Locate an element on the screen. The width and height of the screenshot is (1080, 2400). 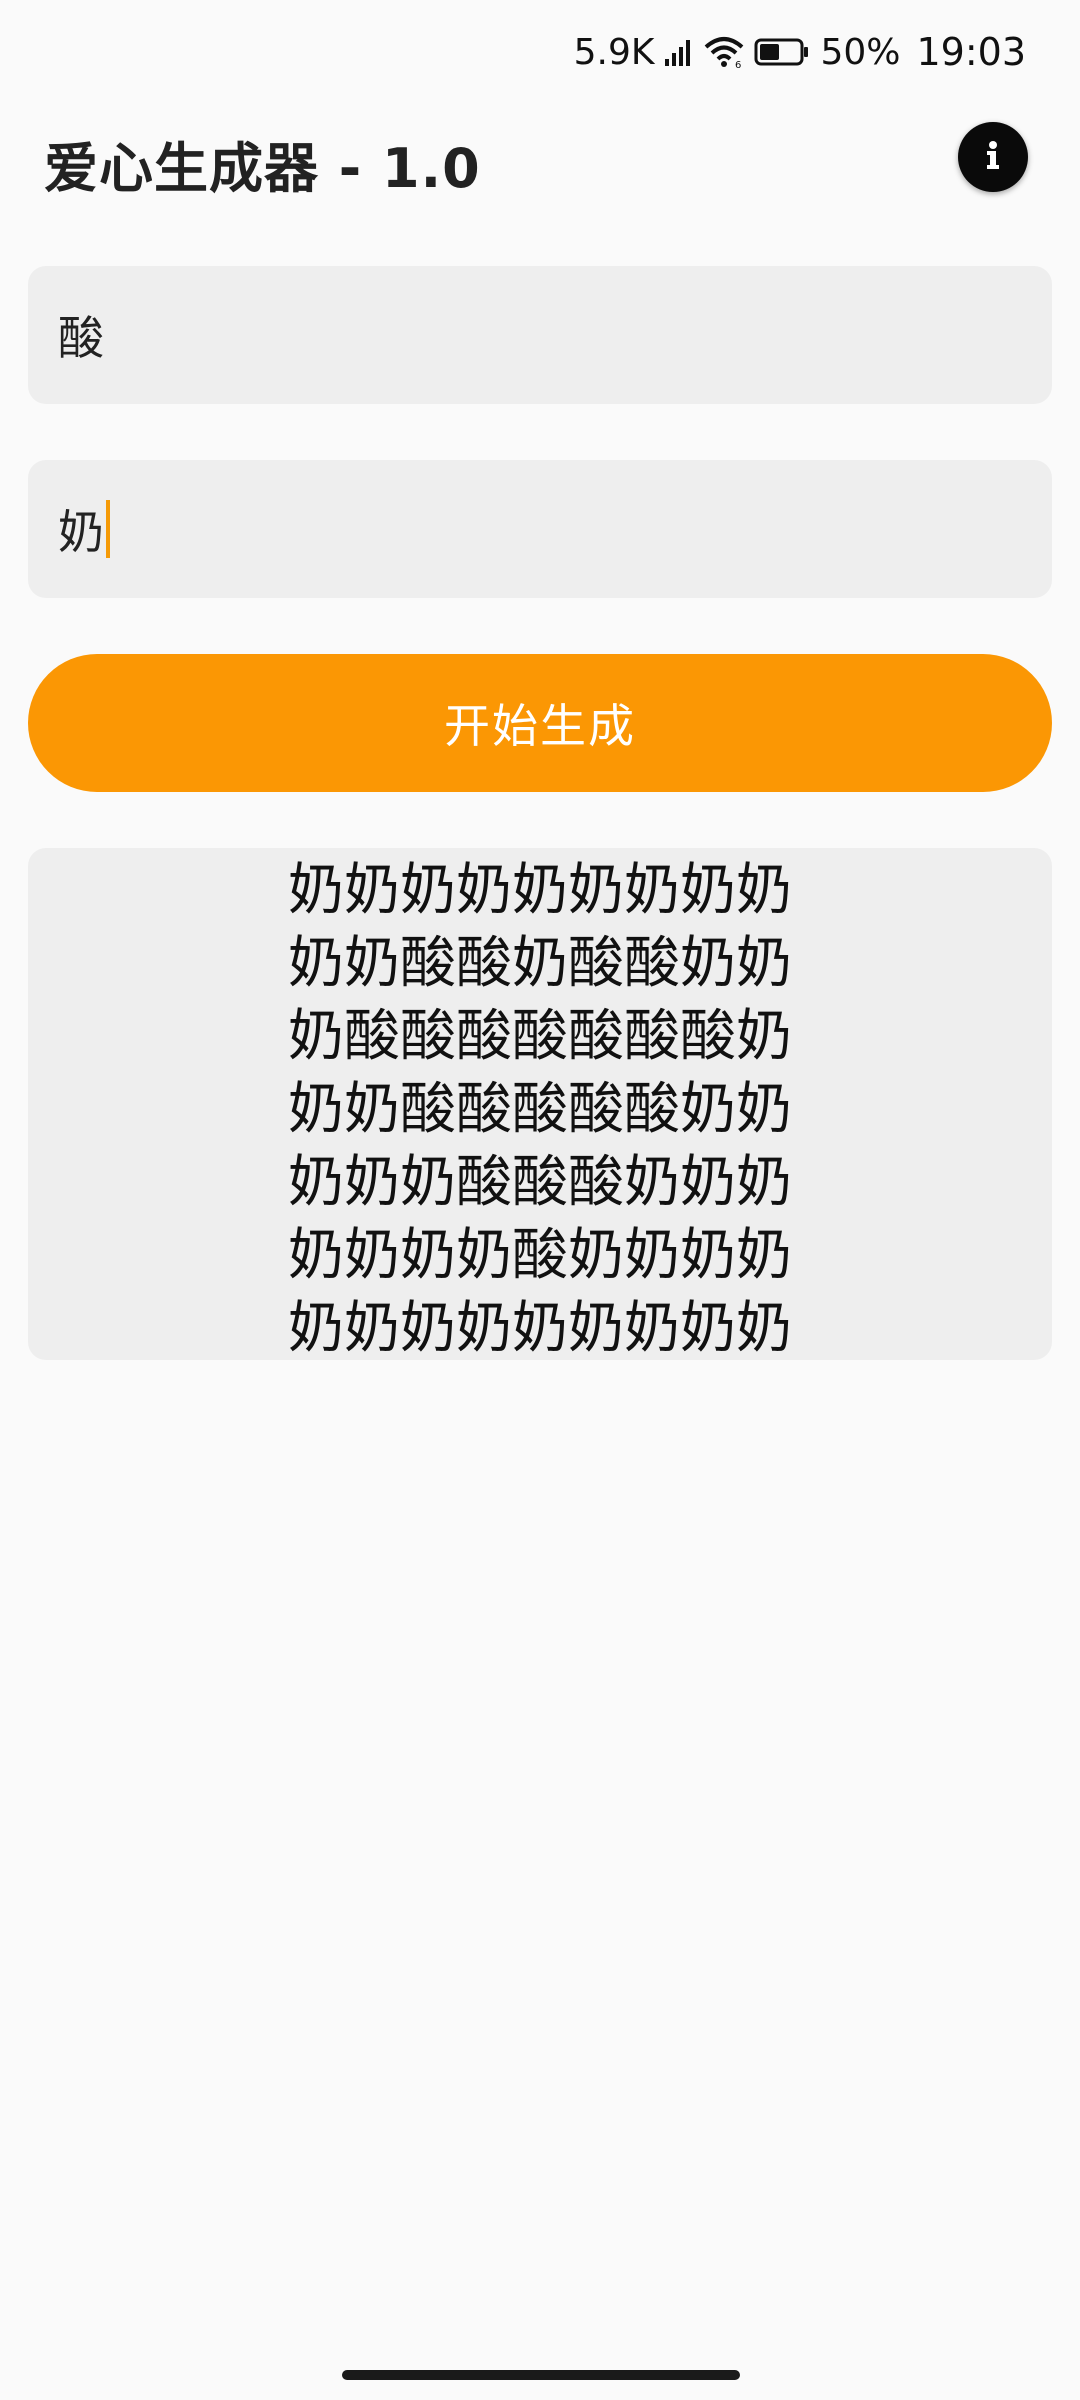
info-button is located at coordinates (993, 157).